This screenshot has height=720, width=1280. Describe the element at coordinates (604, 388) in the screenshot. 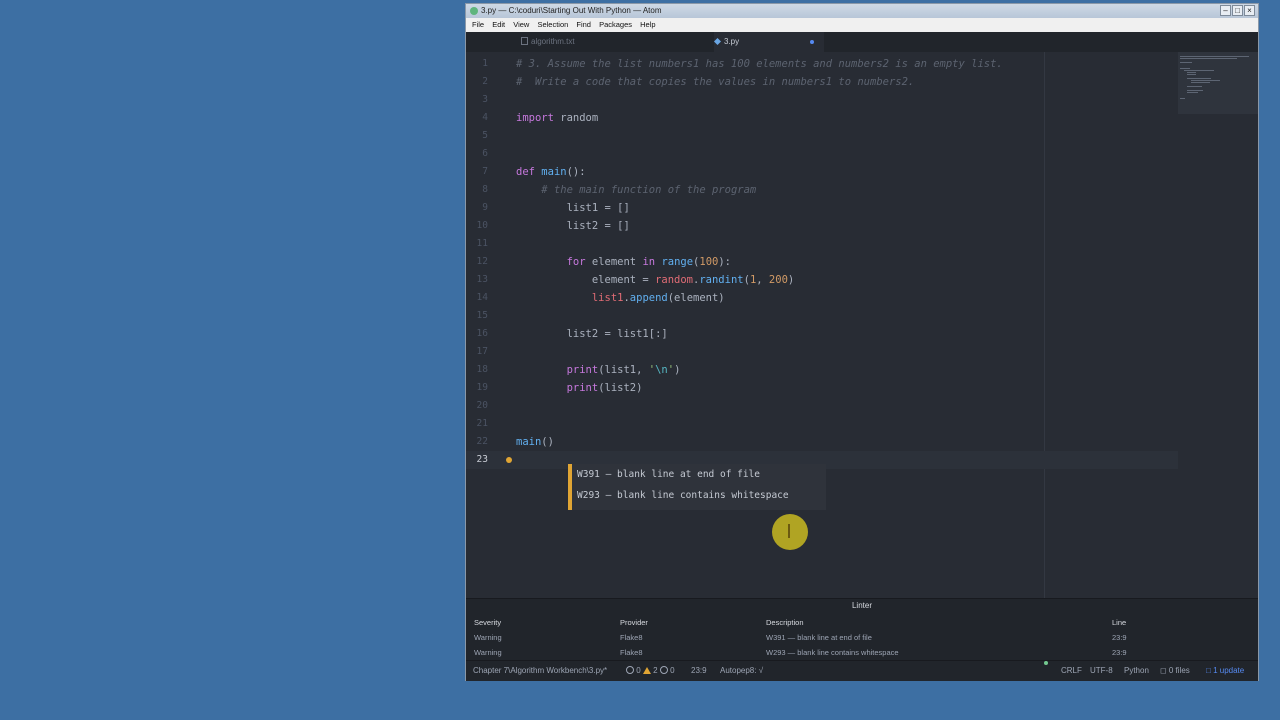

I see `code-text: print(list2)` at that location.